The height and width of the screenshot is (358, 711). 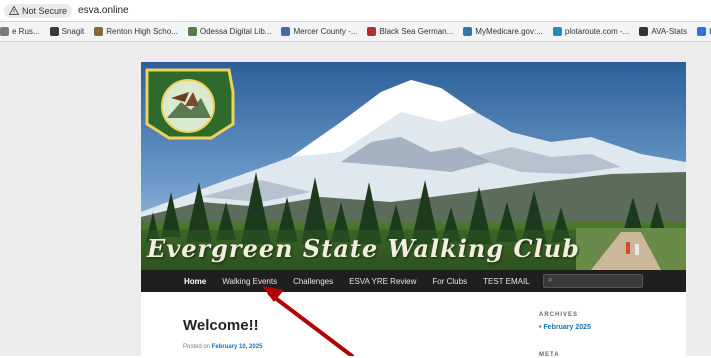 What do you see at coordinates (286, 31) in the screenshot?
I see `county-icon` at bounding box center [286, 31].